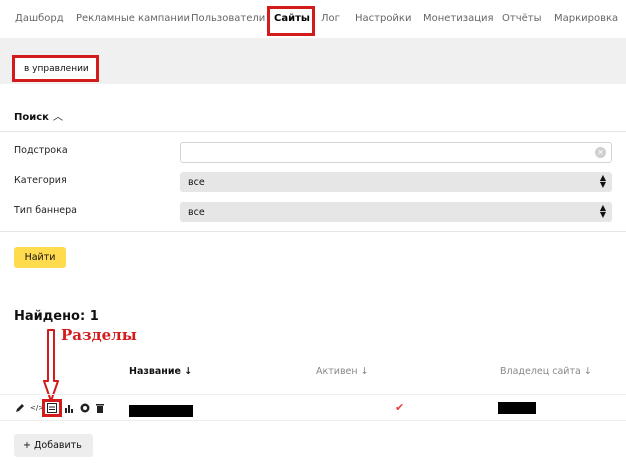  What do you see at coordinates (56, 69) in the screenshot?
I see `subtab-managed: в управлении` at bounding box center [56, 69].